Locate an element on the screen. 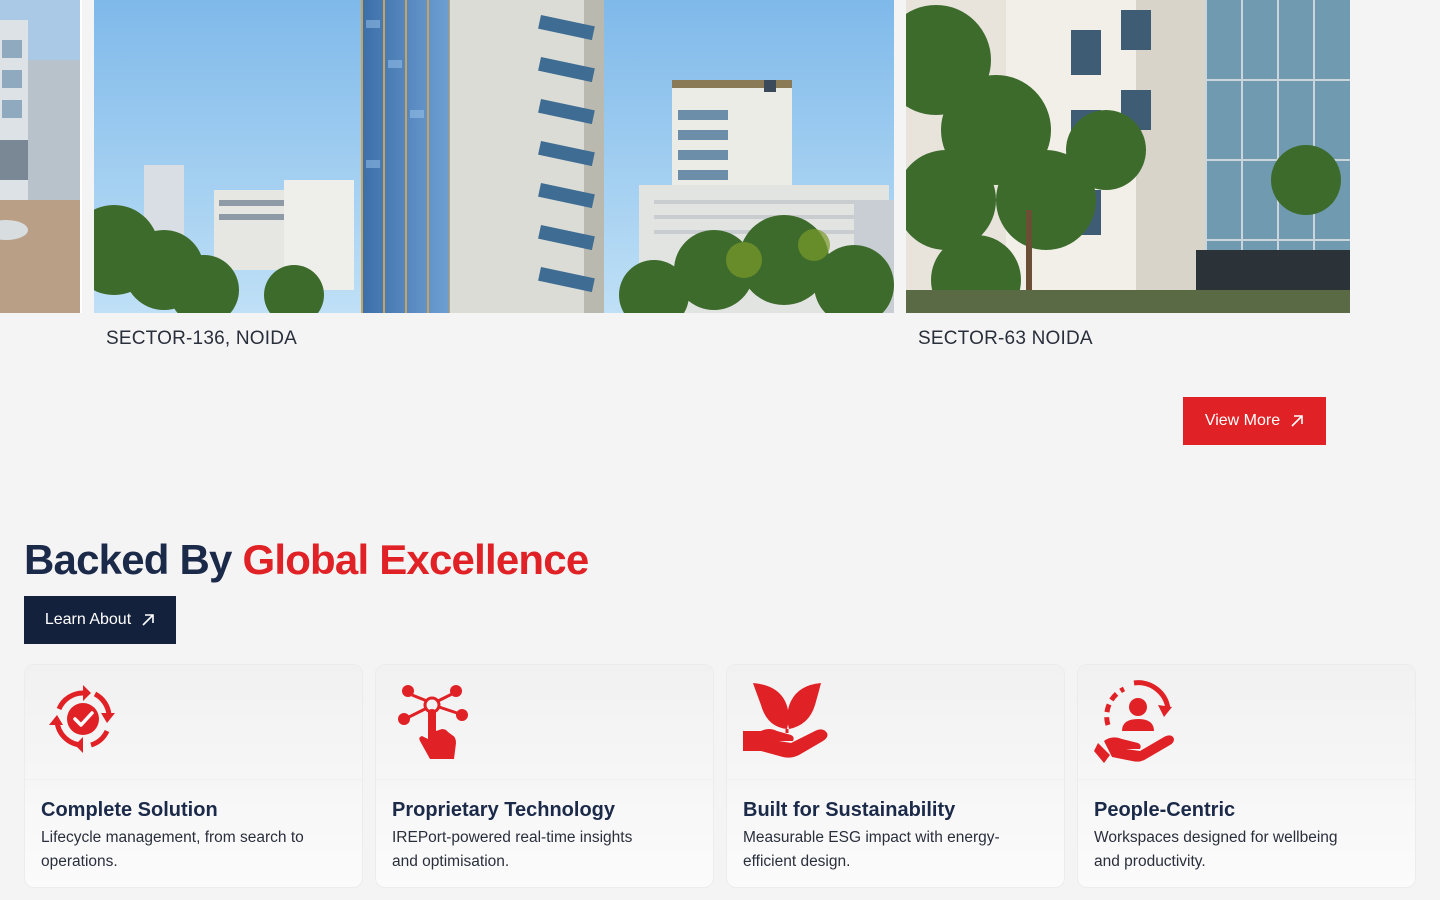 This screenshot has width=1440, height=900. cycle-check-icon is located at coordinates (82, 719).